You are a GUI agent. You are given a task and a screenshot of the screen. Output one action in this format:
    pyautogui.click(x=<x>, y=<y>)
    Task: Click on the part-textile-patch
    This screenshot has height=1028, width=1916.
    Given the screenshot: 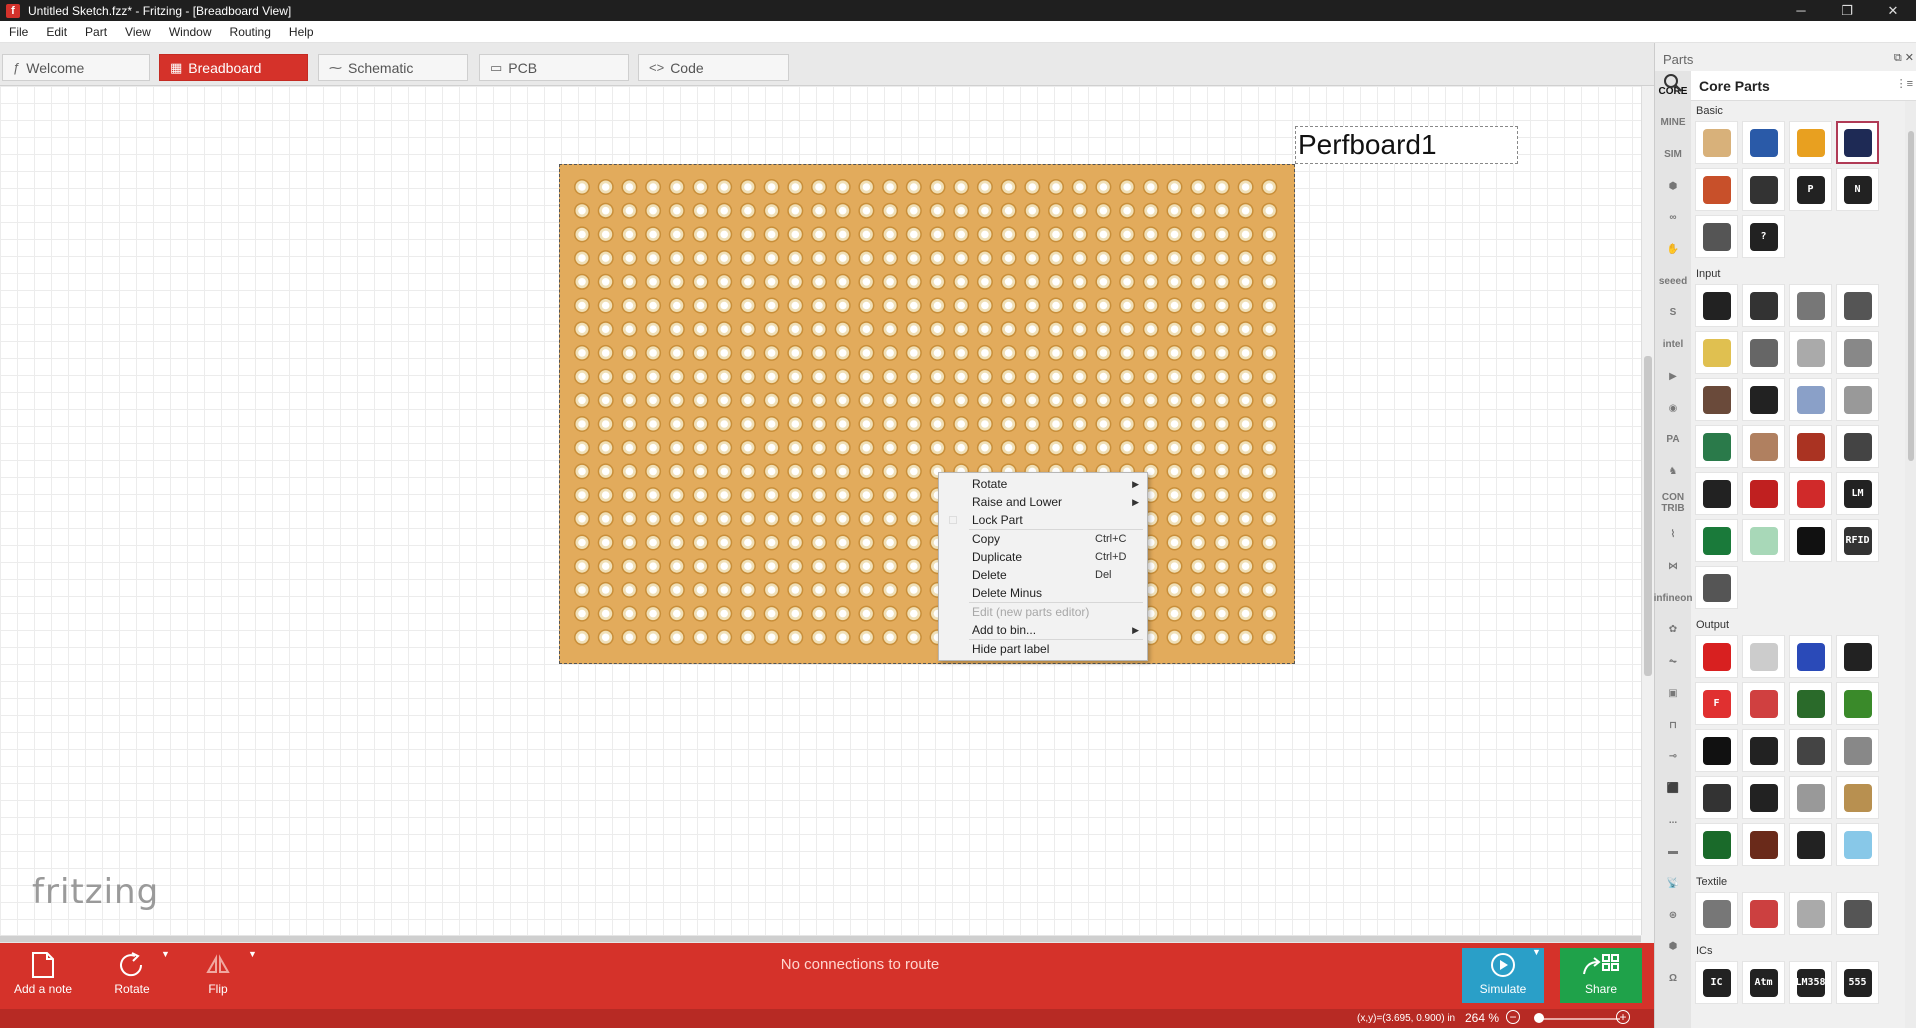 What is the action you would take?
    pyautogui.click(x=1810, y=913)
    